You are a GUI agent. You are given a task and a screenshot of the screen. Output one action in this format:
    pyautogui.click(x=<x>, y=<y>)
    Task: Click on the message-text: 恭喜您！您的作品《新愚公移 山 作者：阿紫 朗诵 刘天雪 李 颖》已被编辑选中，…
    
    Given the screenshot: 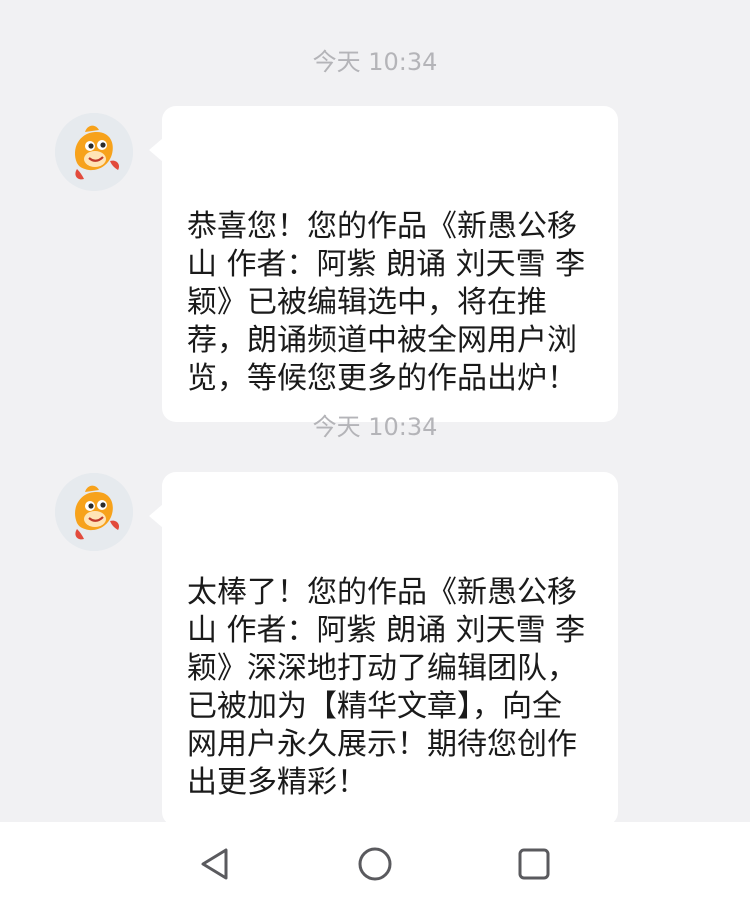 What is the action you would take?
    pyautogui.click(x=386, y=302)
    